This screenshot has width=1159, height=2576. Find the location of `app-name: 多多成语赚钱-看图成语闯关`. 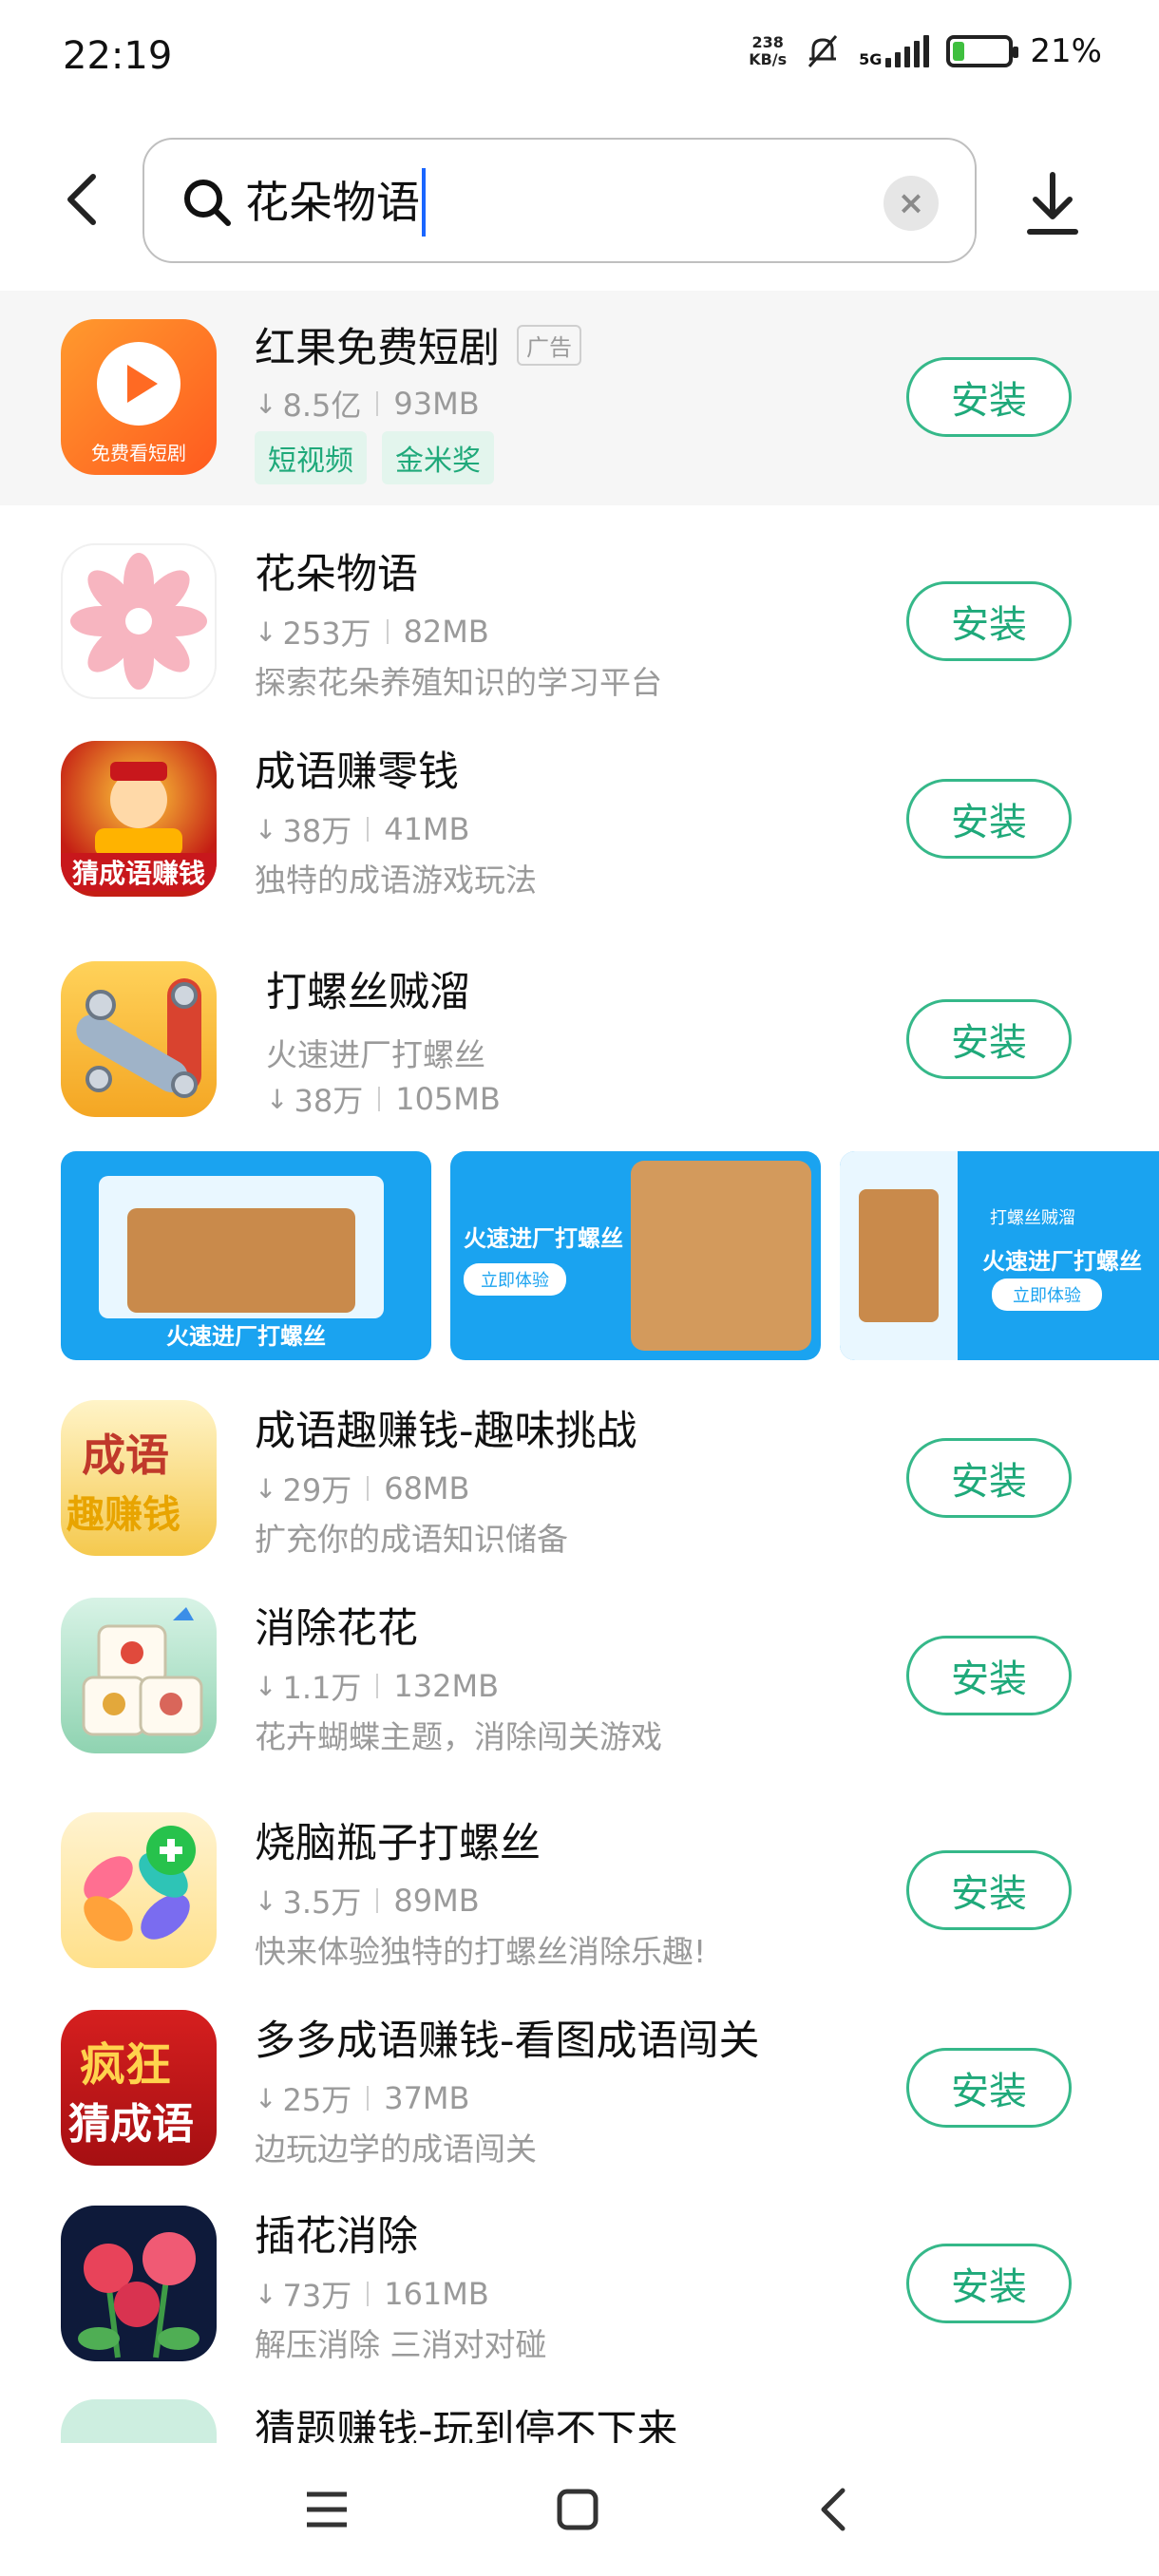

app-name: 多多成语赚钱-看图成语闯关 is located at coordinates (507, 2041).